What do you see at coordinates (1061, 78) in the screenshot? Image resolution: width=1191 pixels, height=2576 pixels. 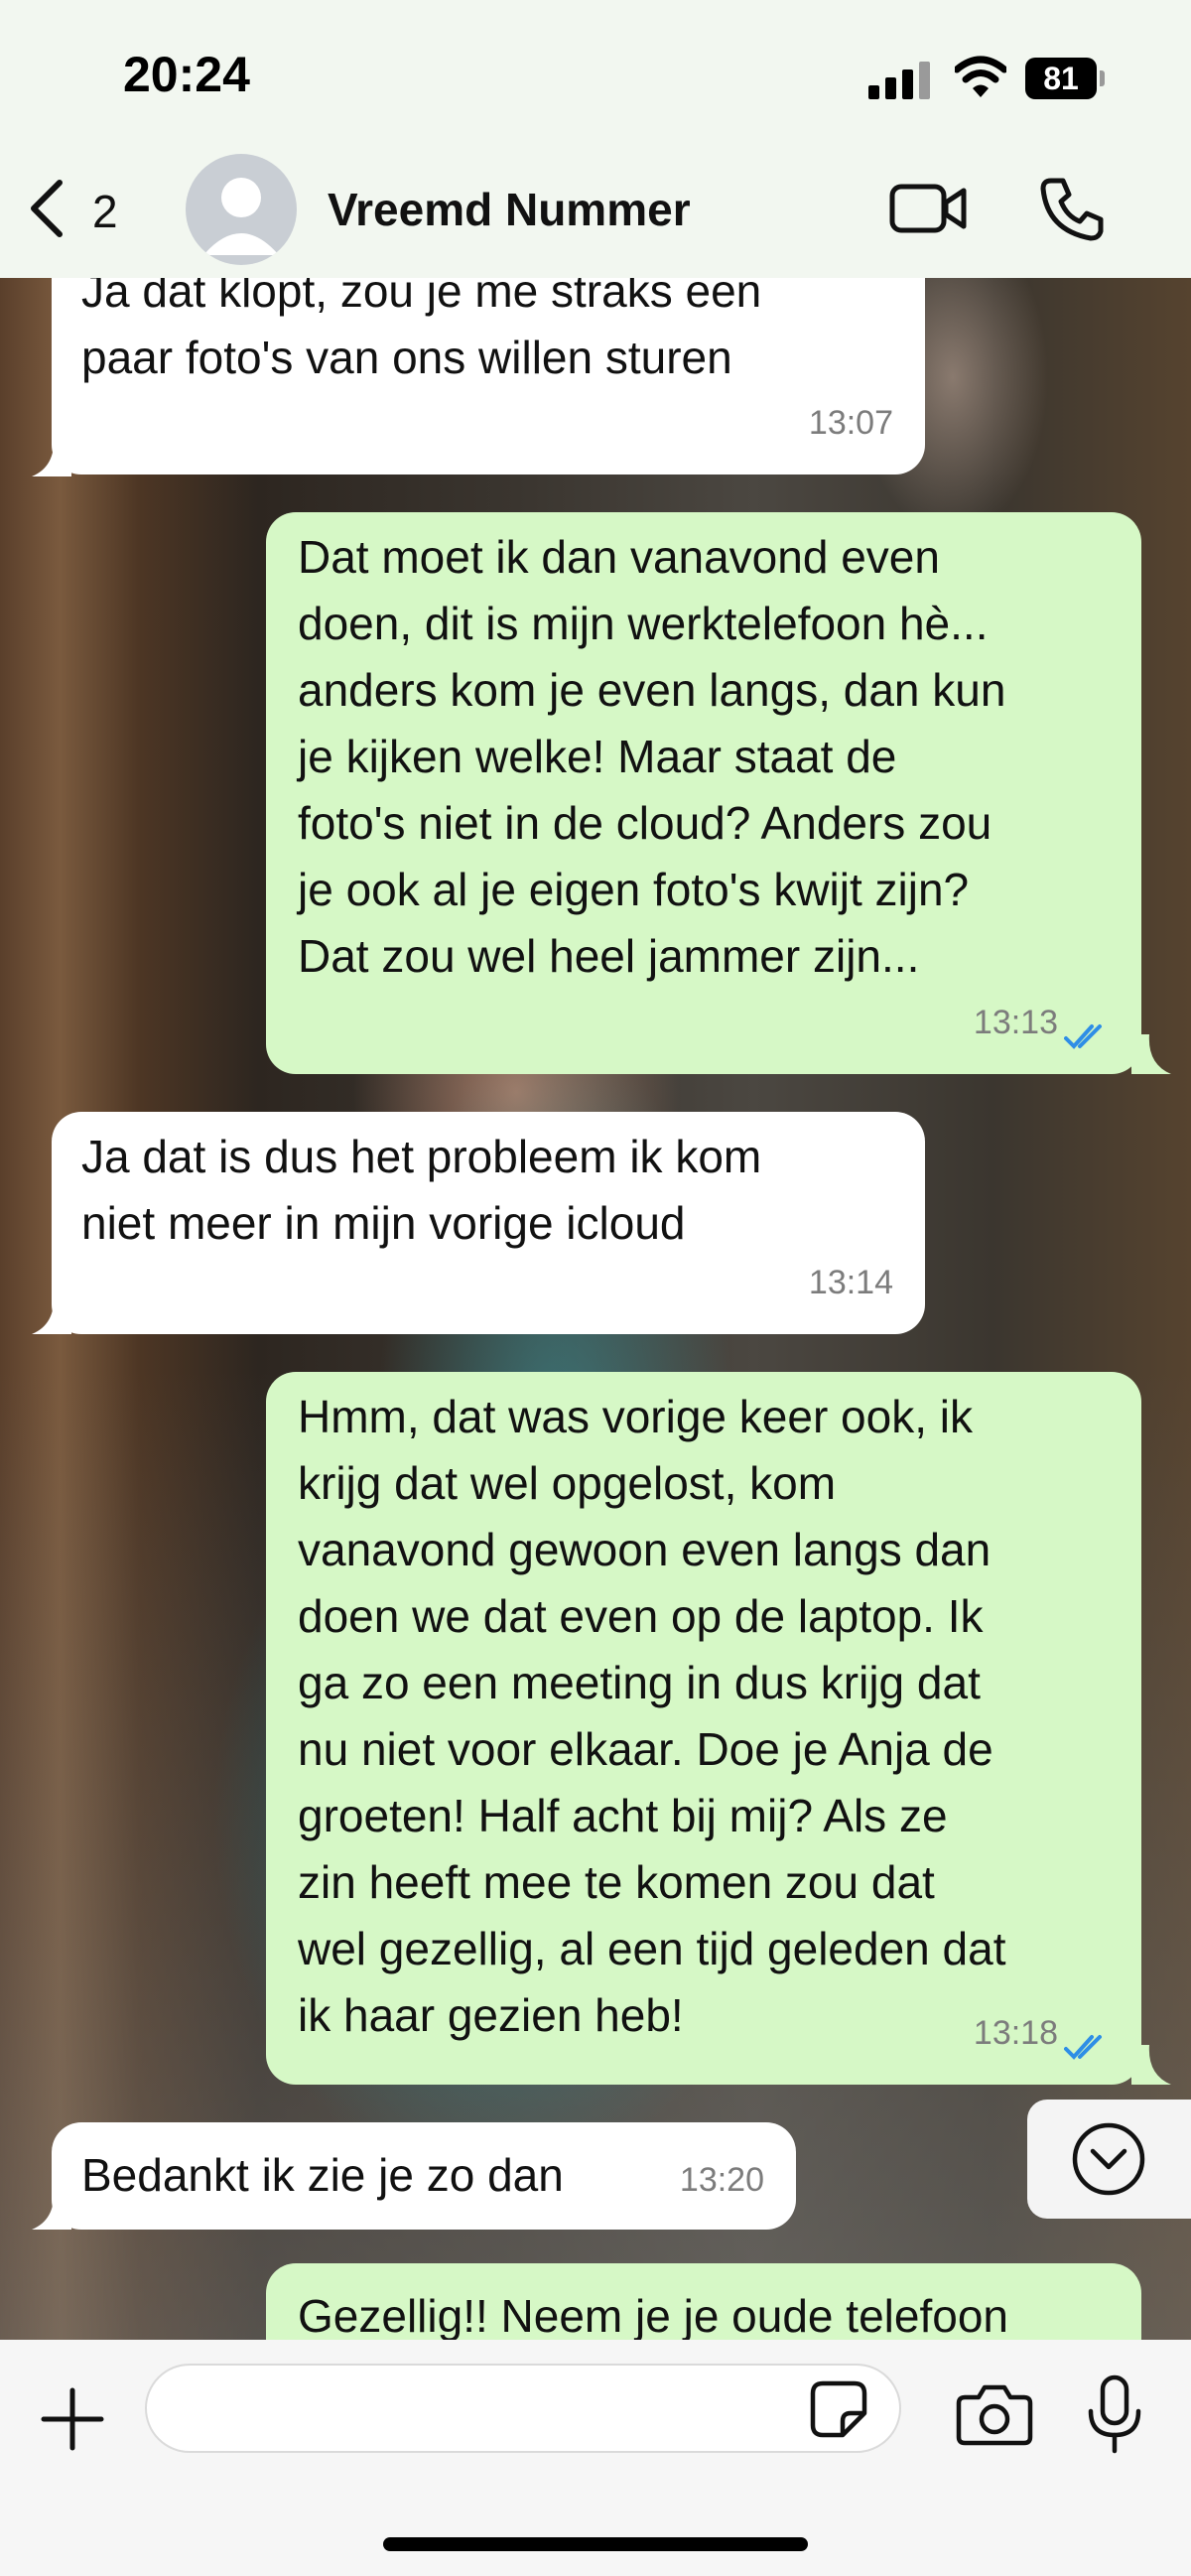 I see `battery-level: 81` at bounding box center [1061, 78].